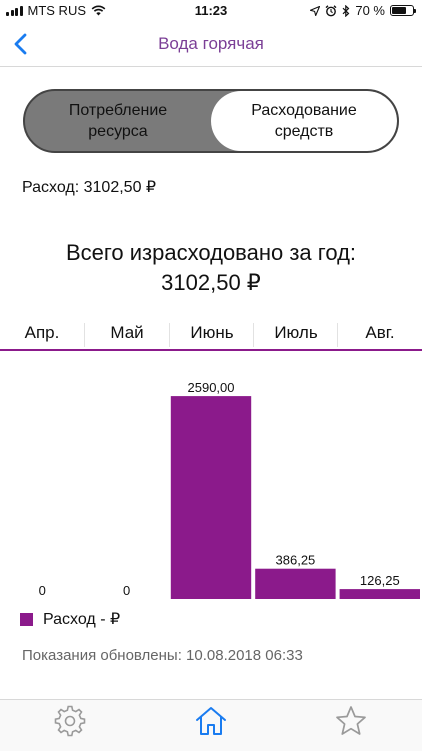 Image resolution: width=422 pixels, height=751 pixels. Describe the element at coordinates (211, 387) in the screenshot. I see `chart-bar-label-3: 2590,00` at that location.